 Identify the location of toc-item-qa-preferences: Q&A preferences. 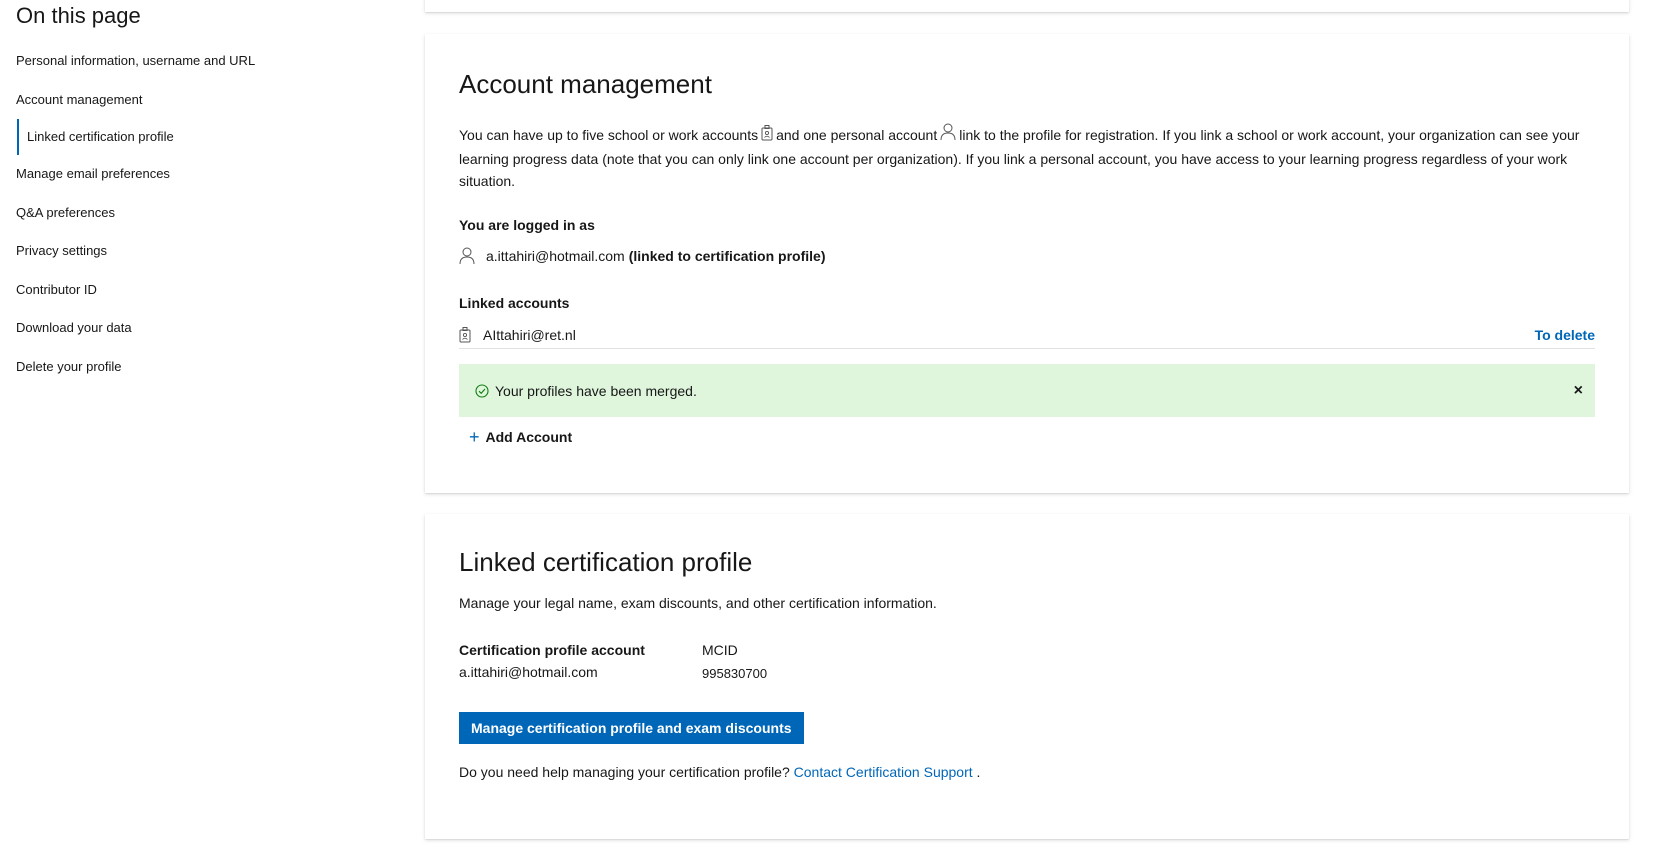
(196, 213).